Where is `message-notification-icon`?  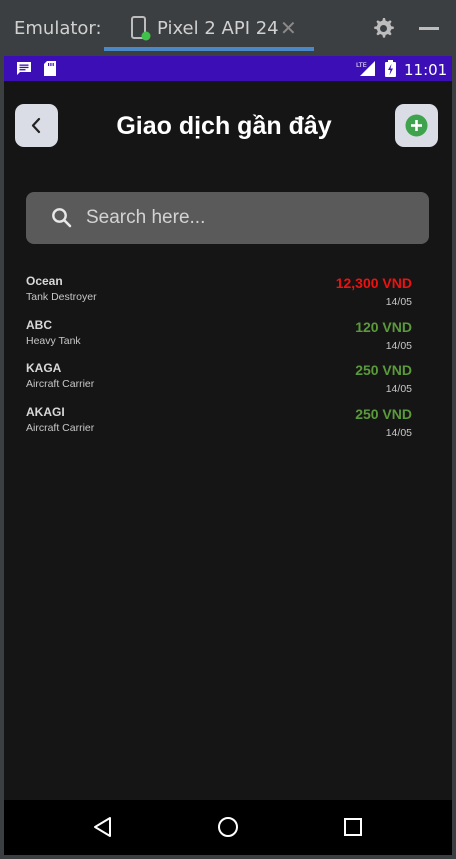 message-notification-icon is located at coordinates (24, 68).